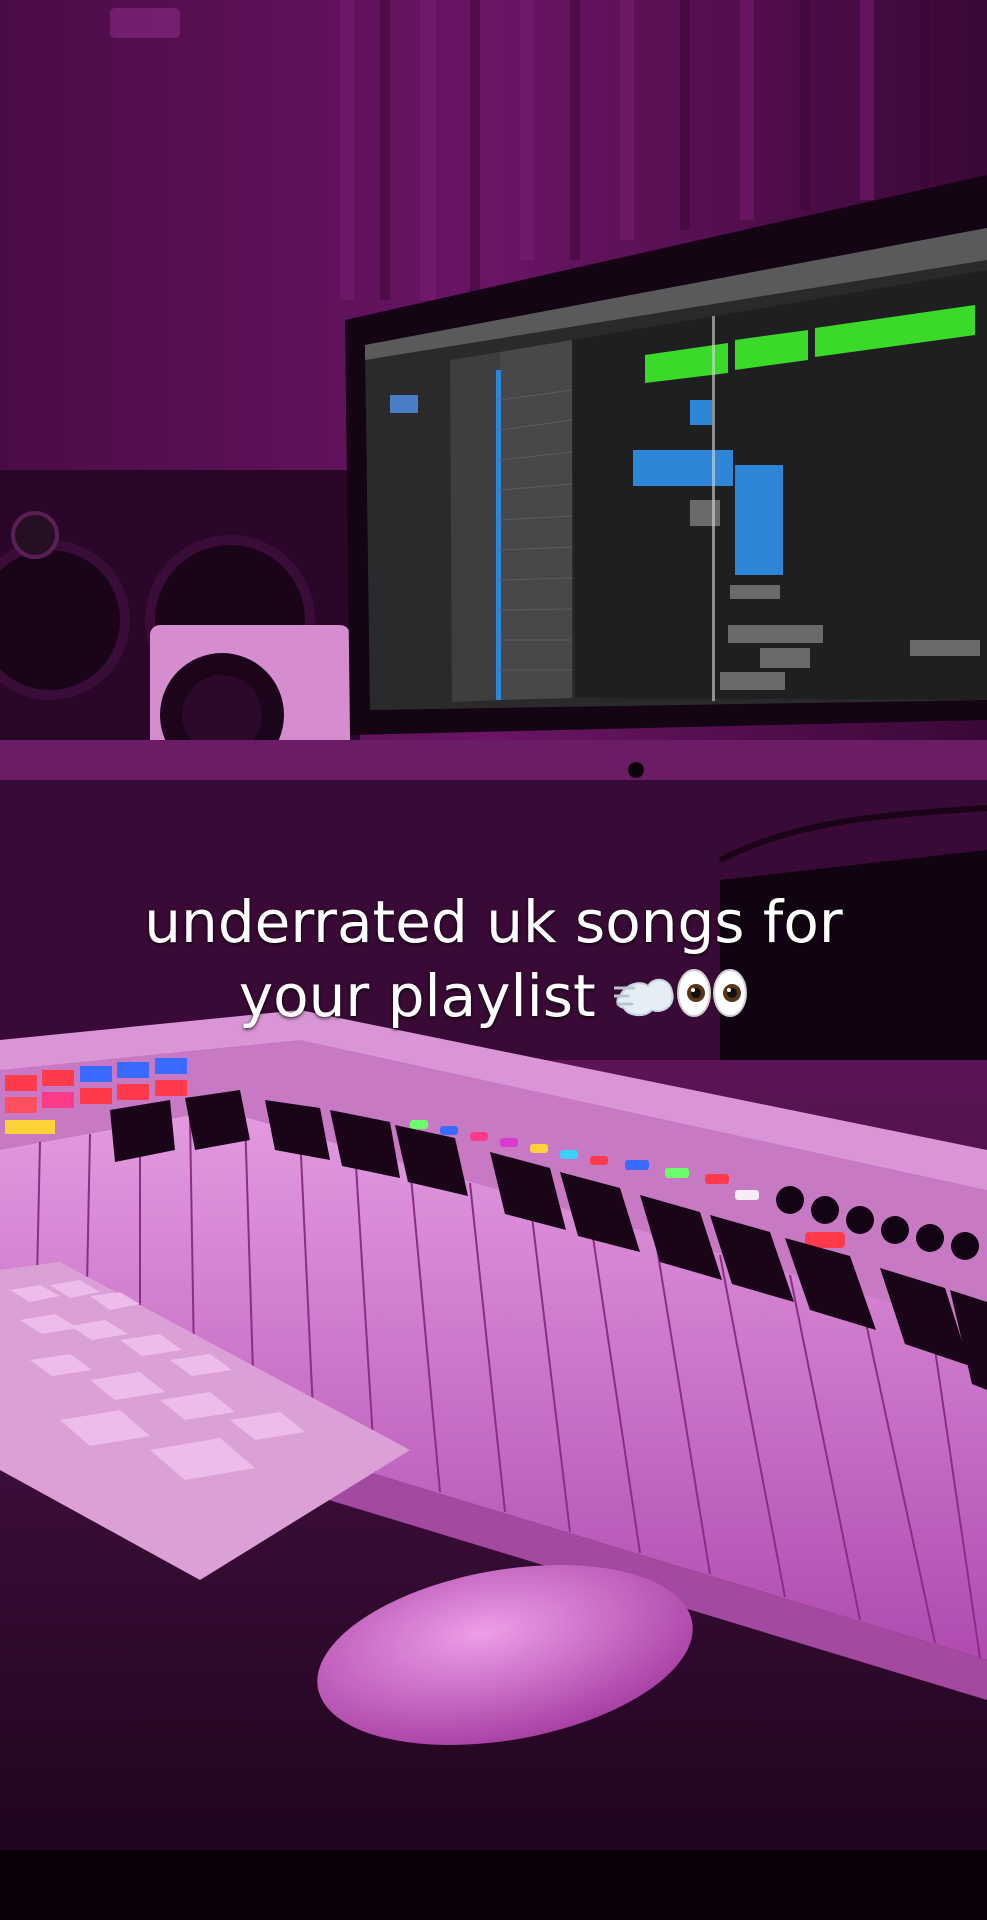 The image size is (987, 1920). I want to click on speaker-woofer-left, so click(65, 620).